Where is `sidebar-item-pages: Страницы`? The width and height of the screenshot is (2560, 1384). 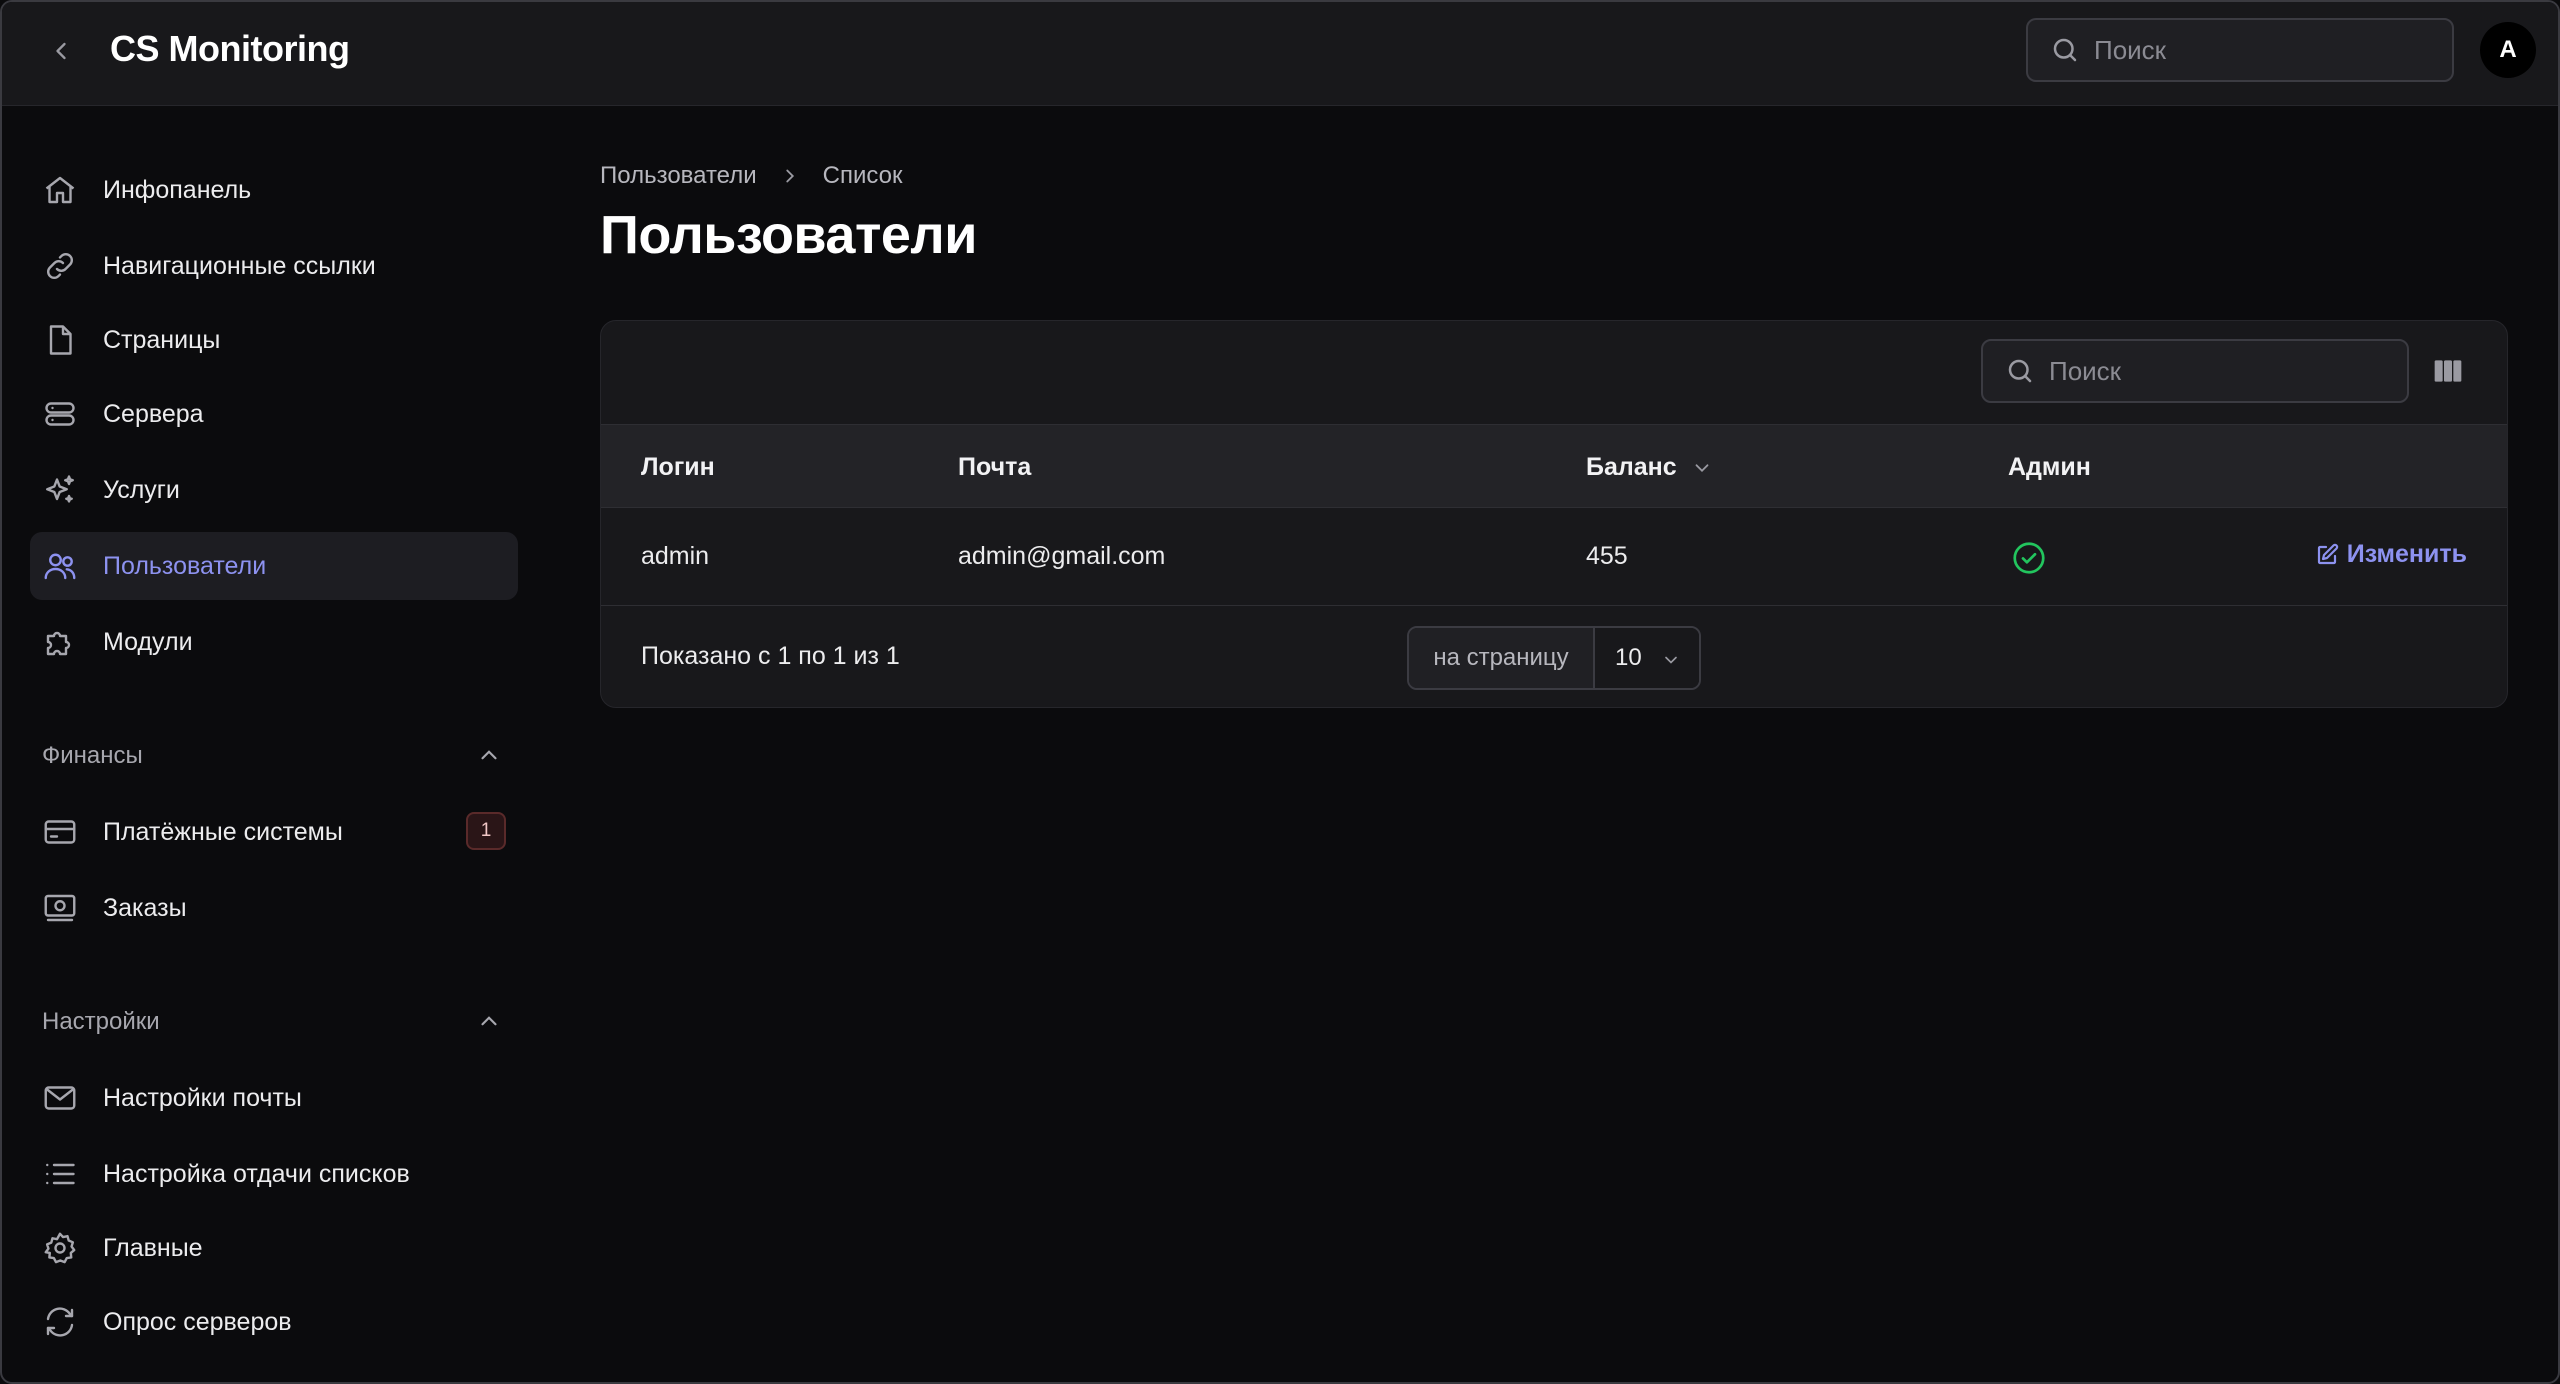 sidebar-item-pages: Страницы is located at coordinates (274, 340).